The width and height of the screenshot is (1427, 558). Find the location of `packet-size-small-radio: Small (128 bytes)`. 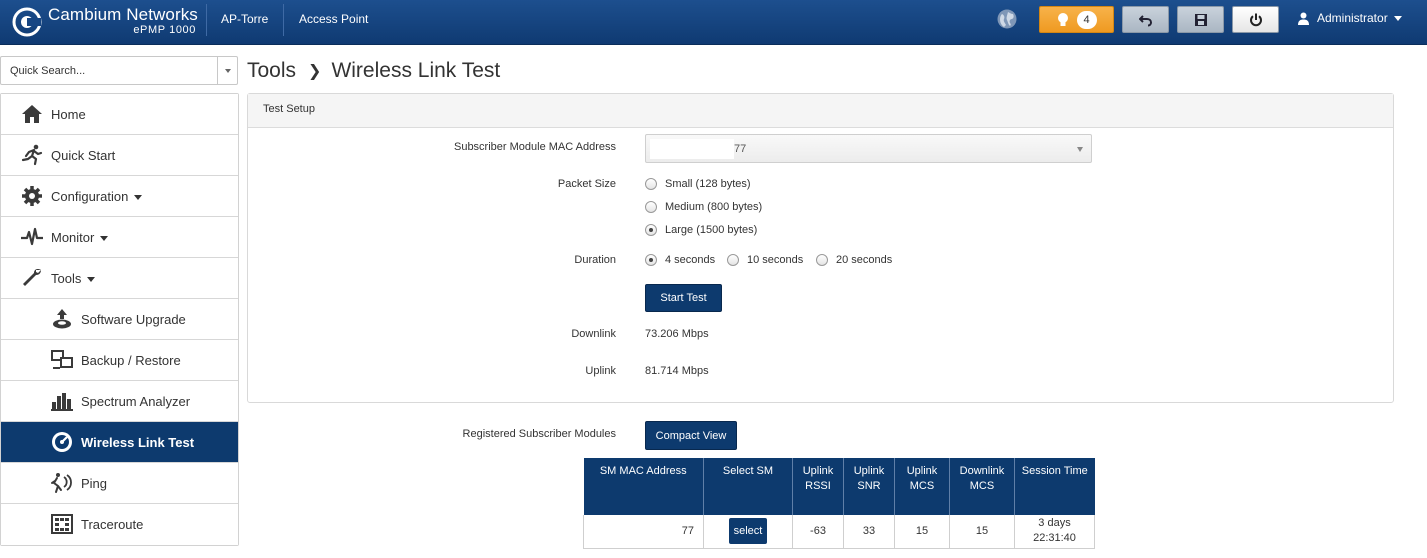

packet-size-small-radio: Small (128 bytes) is located at coordinates (698, 184).